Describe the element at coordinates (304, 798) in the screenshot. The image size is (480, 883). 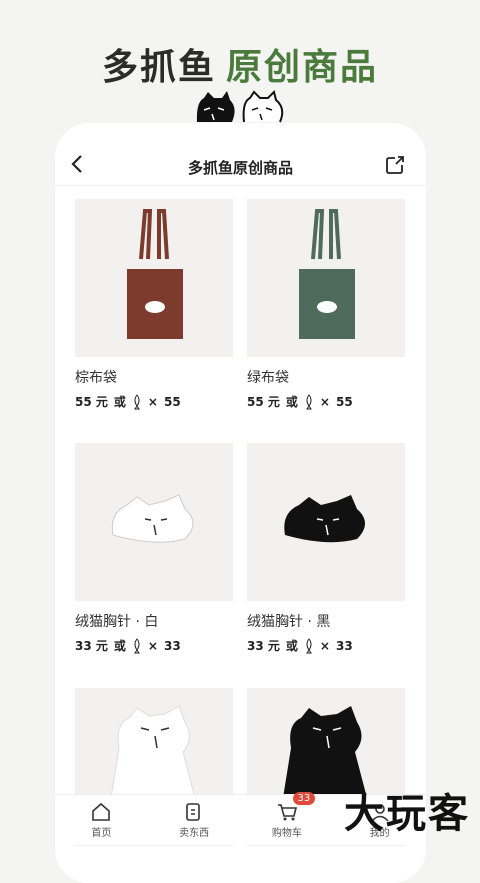
I see `cart-badge: 33` at that location.